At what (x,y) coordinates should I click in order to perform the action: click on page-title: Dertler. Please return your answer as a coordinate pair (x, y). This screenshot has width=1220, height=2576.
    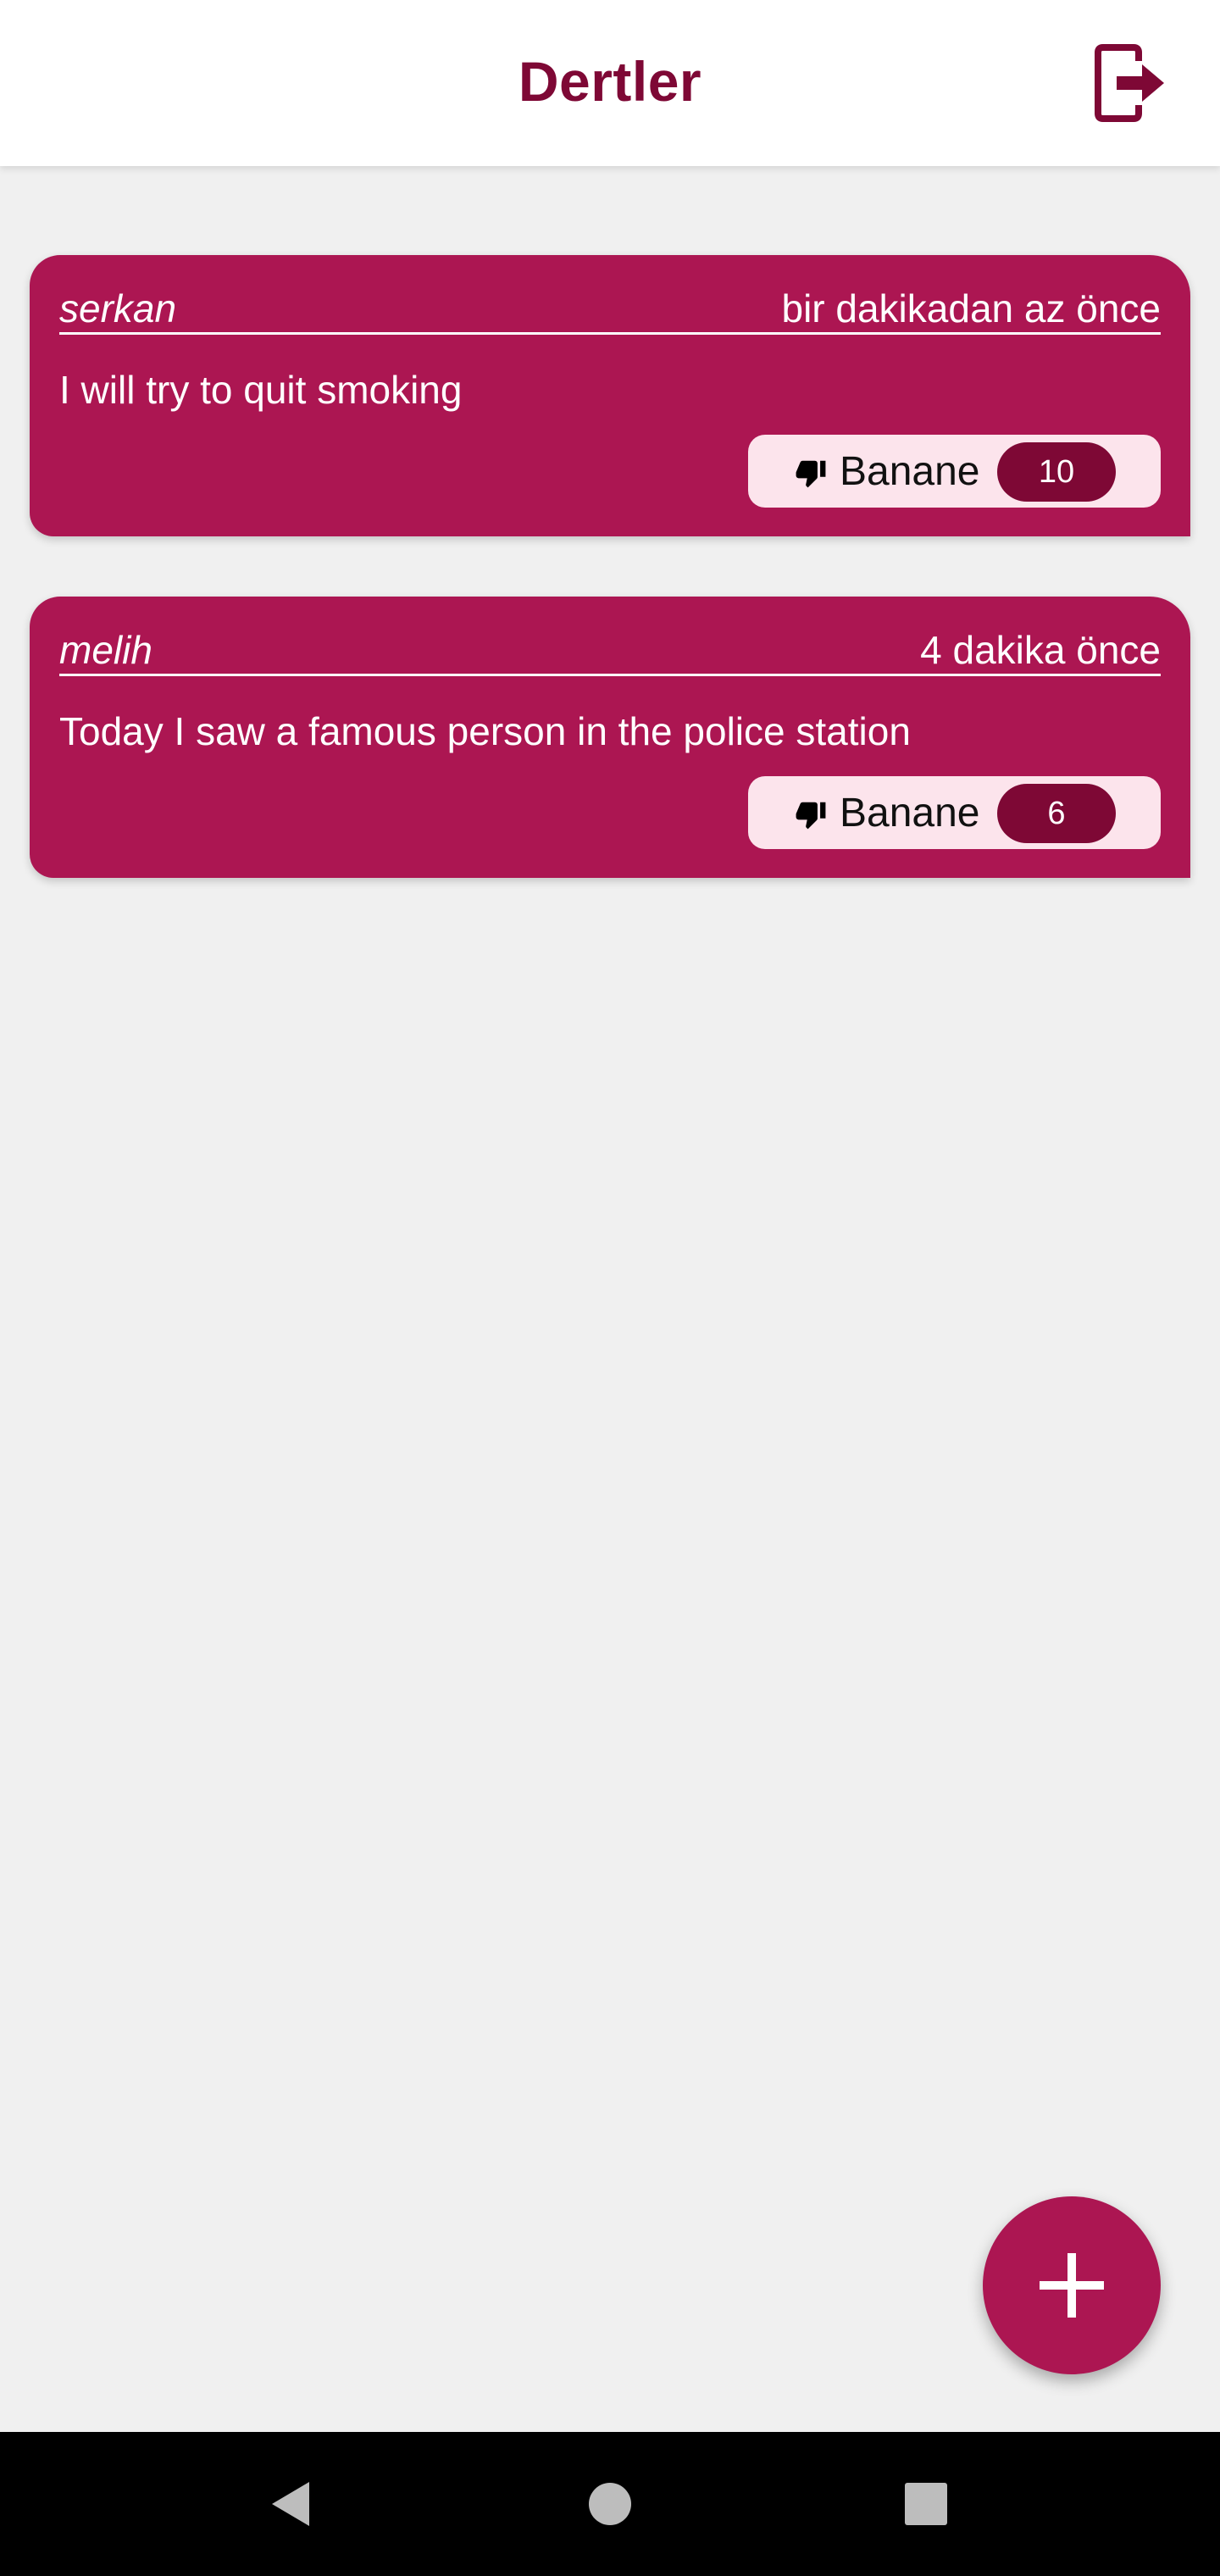
    Looking at the image, I should click on (610, 81).